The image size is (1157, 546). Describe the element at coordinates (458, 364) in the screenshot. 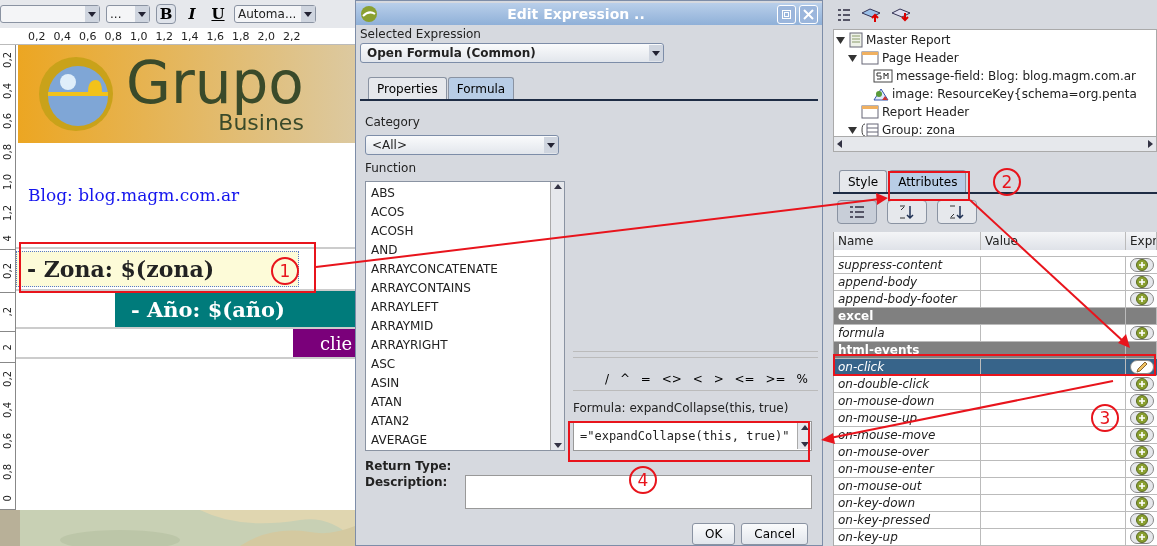

I see `list-item: ASC` at that location.